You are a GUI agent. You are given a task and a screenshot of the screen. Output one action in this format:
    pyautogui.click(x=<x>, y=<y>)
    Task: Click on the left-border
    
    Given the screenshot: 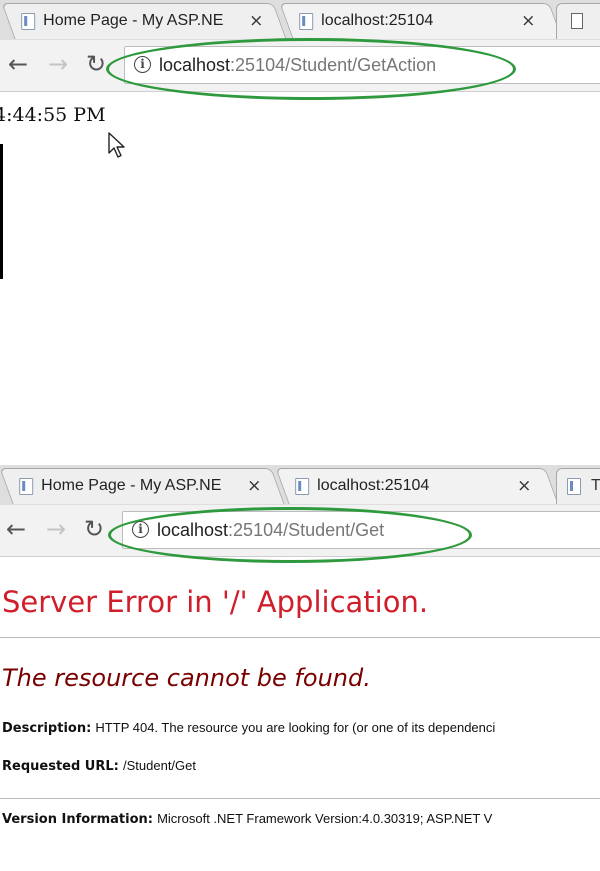 What is the action you would take?
    pyautogui.click(x=1, y=211)
    